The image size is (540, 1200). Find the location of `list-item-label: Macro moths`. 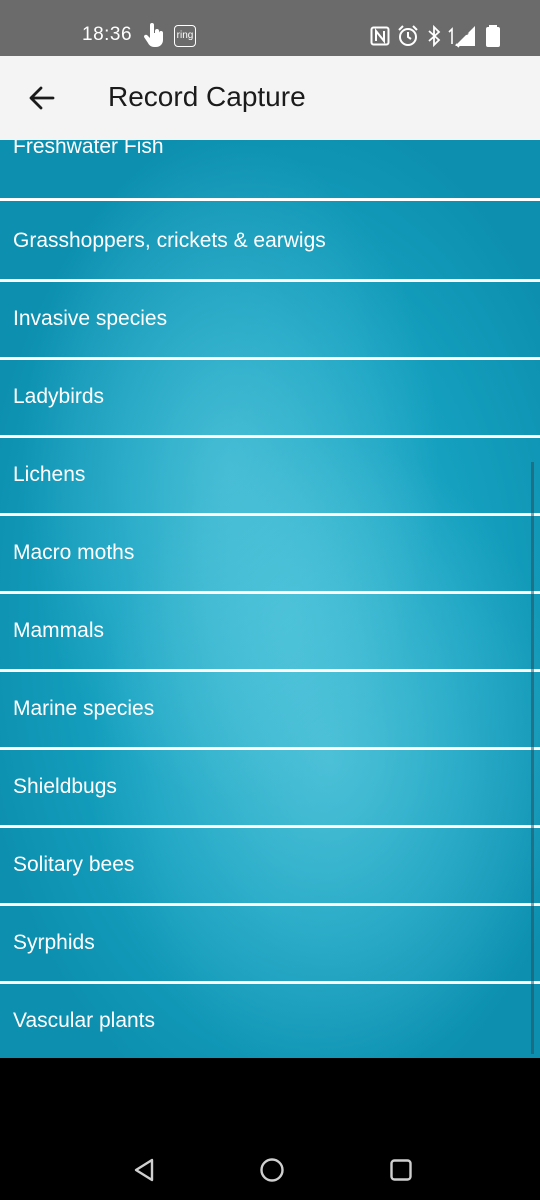

list-item-label: Macro moths is located at coordinates (74, 552).